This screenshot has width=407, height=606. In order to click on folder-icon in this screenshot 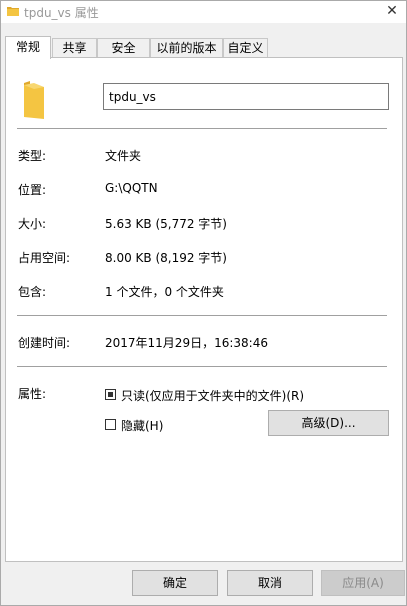, I will do `click(13, 11)`.